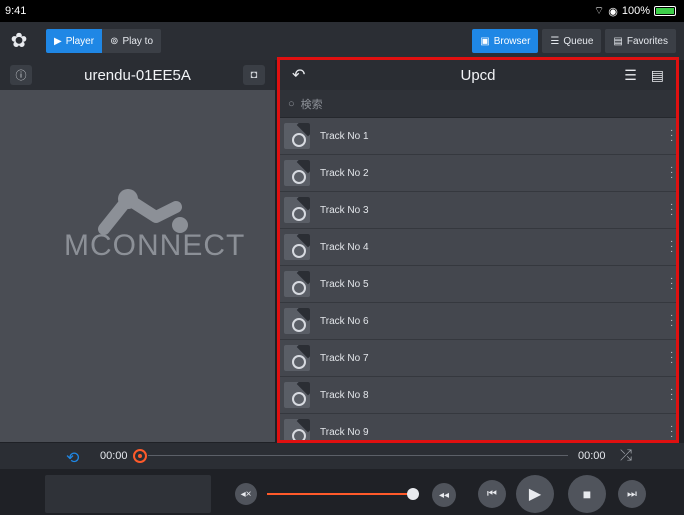  Describe the element at coordinates (344, 432) in the screenshot. I see `track-name: Track No 9` at that location.